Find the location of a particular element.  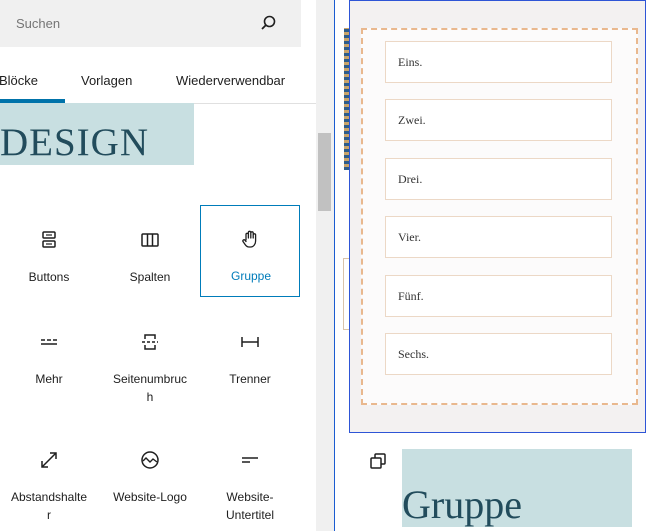

design-category-heading: DESIGN is located at coordinates (97, 134).